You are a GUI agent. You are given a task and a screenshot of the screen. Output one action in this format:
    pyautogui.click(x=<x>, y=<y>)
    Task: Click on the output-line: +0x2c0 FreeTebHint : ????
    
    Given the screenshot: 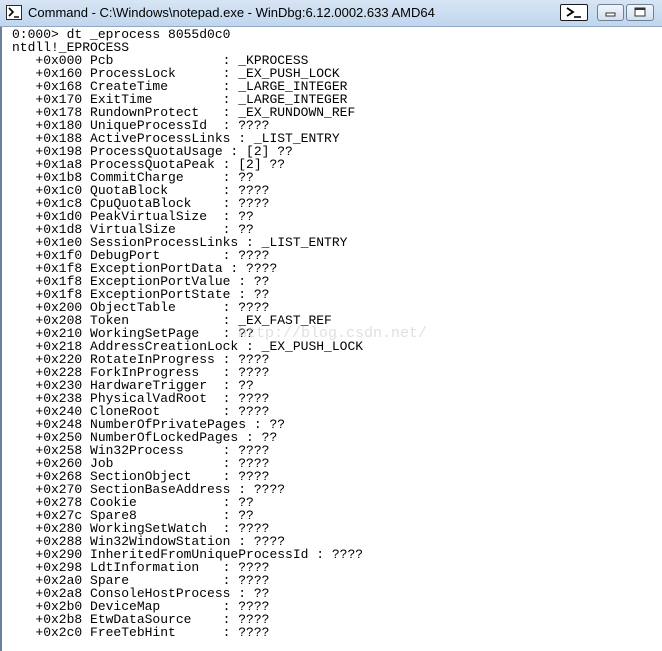 What is the action you would take?
    pyautogui.click(x=141, y=632)
    